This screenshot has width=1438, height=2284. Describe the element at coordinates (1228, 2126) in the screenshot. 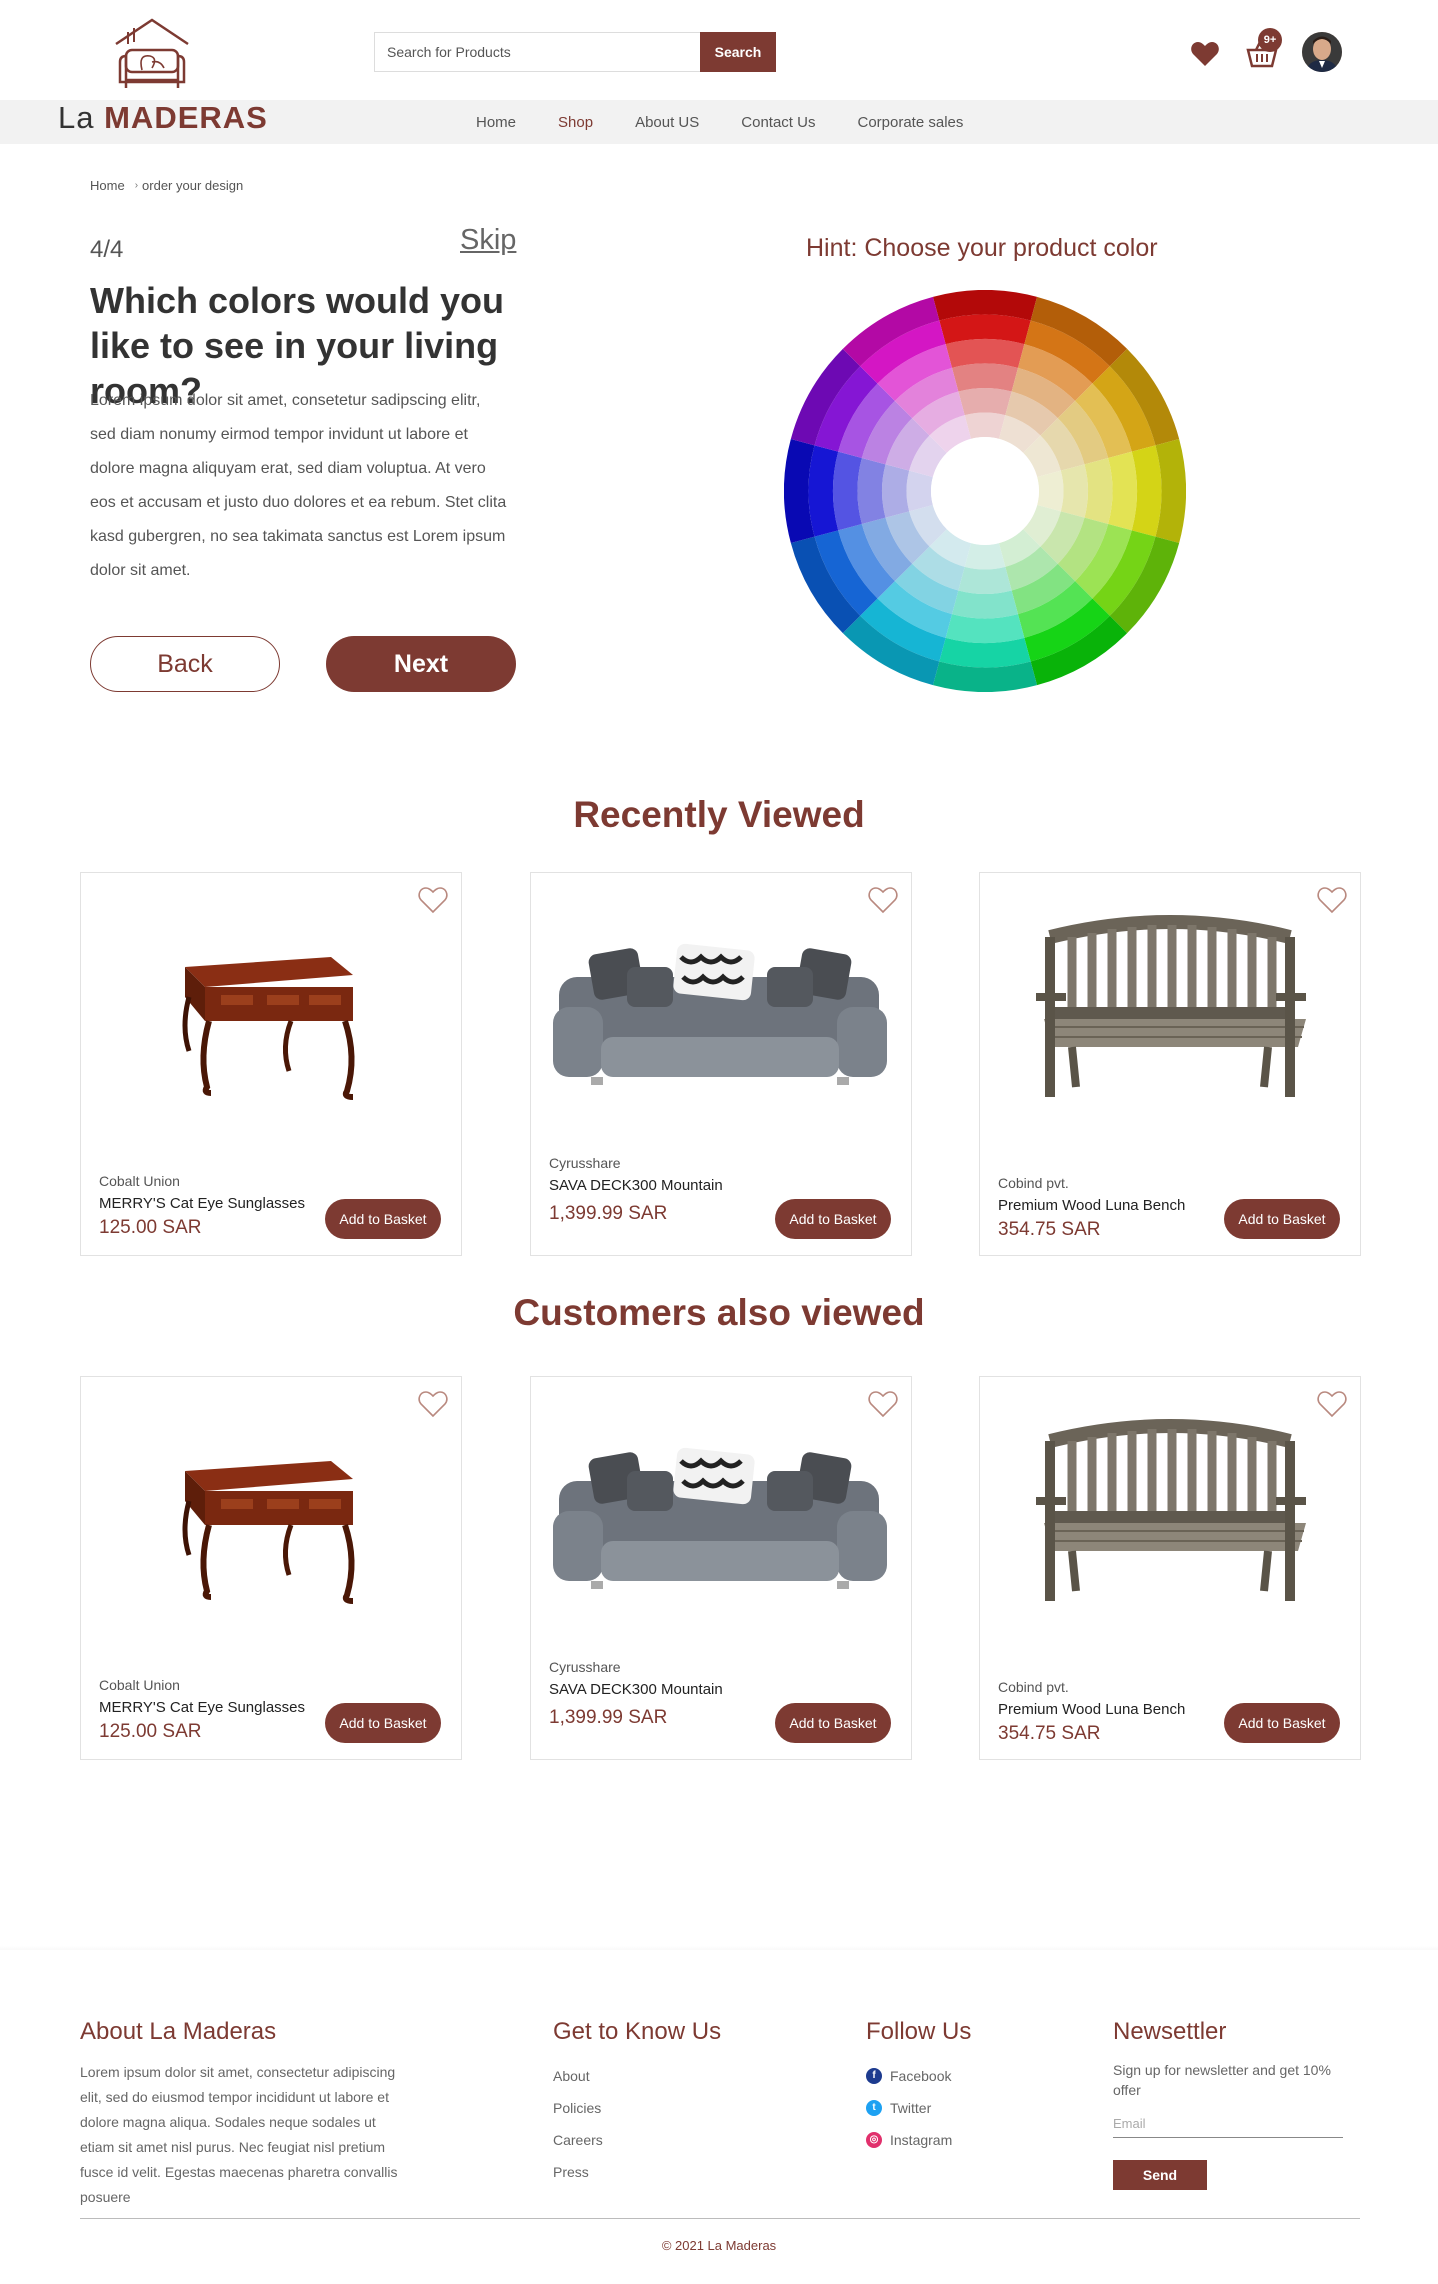

I see `newsletter-email-field` at that location.